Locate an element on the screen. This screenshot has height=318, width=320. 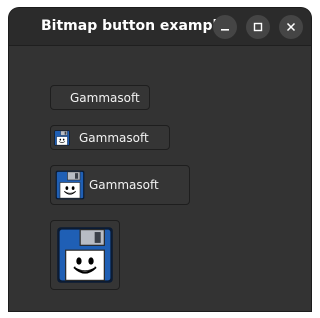
maximize-icon is located at coordinates (258, 27).